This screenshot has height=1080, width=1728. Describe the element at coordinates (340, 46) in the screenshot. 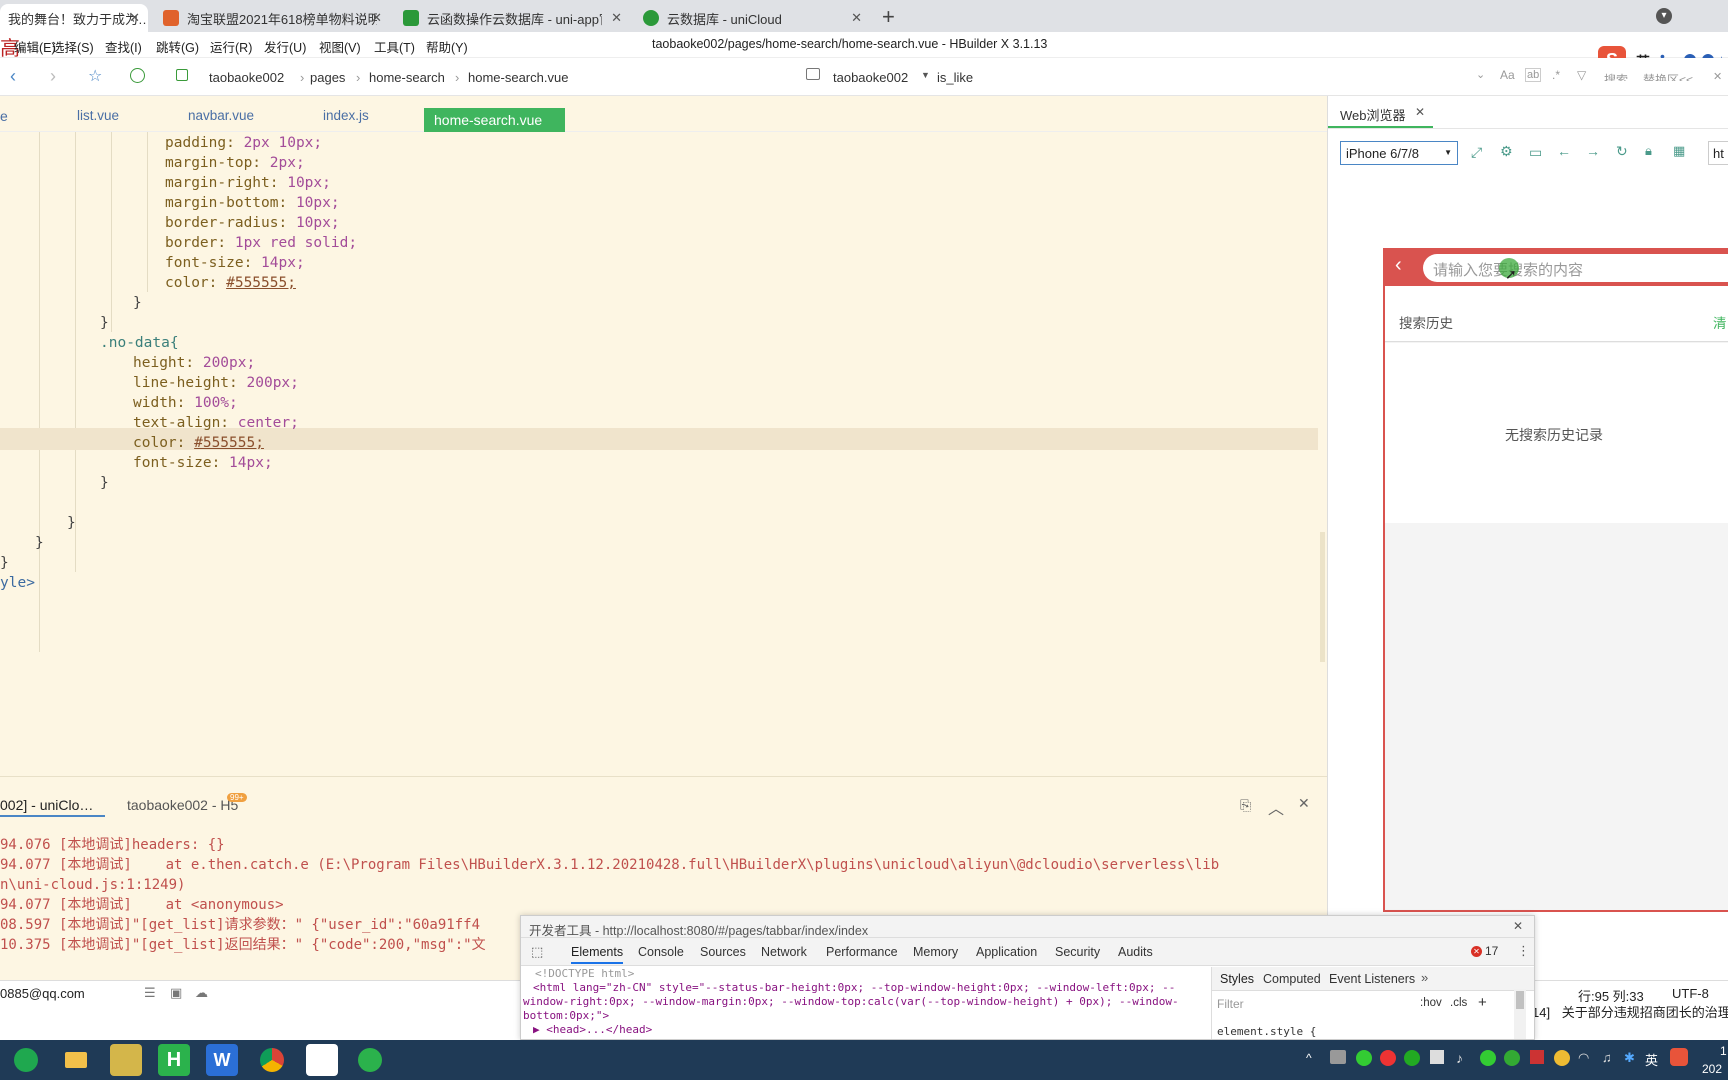

I see `menu-view: 视图(V)` at that location.